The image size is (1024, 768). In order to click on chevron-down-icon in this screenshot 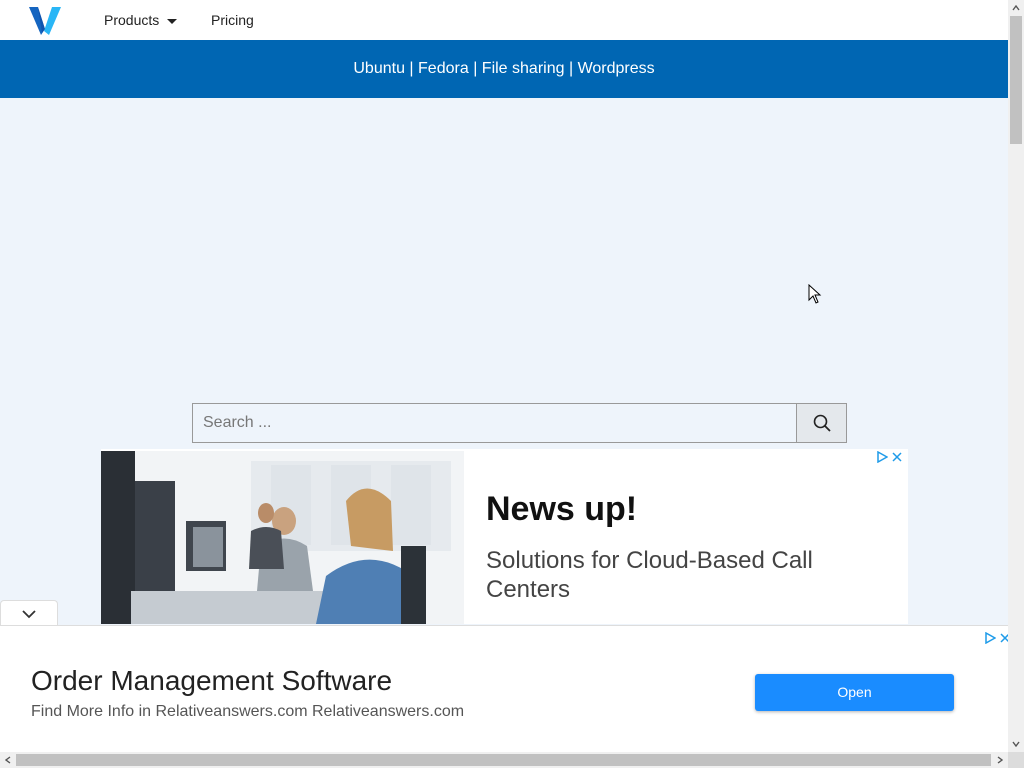, I will do `click(29, 613)`.